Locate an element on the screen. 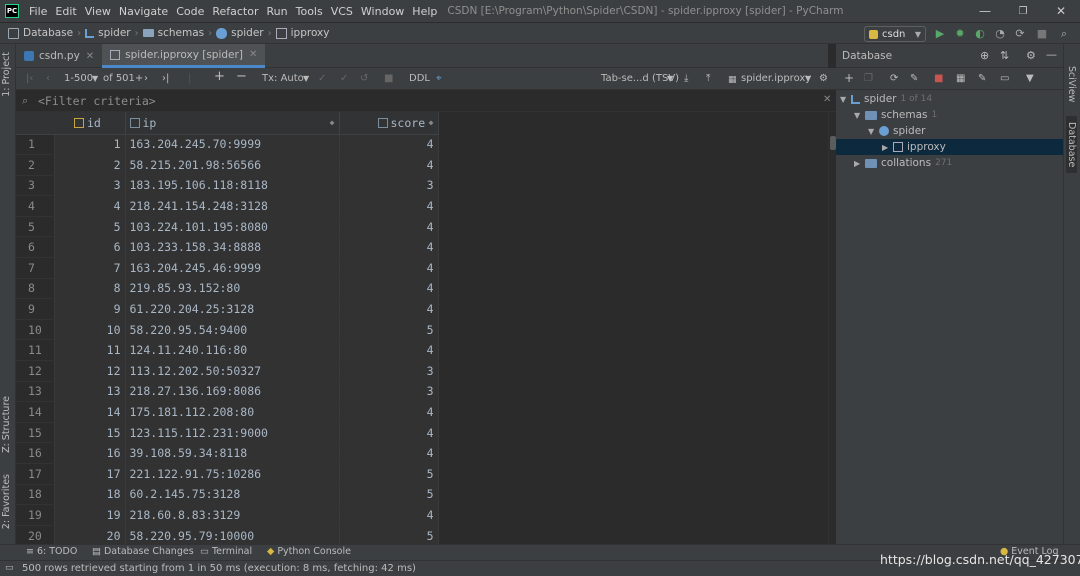 The image size is (1080, 576). tab-csdn-py: csdn.py ✕ is located at coordinates (59, 56).